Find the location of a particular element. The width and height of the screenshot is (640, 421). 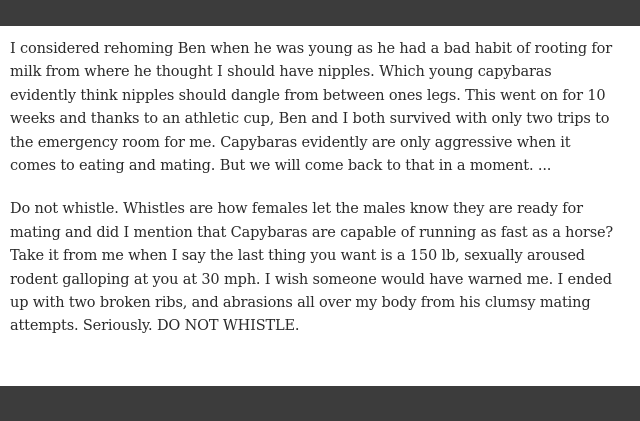

bottom-dark-border is located at coordinates (320, 403).